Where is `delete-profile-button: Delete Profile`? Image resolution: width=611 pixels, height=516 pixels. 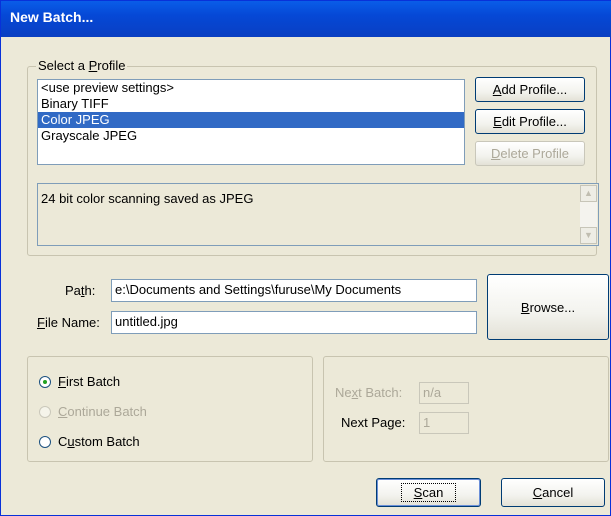 delete-profile-button: Delete Profile is located at coordinates (530, 153).